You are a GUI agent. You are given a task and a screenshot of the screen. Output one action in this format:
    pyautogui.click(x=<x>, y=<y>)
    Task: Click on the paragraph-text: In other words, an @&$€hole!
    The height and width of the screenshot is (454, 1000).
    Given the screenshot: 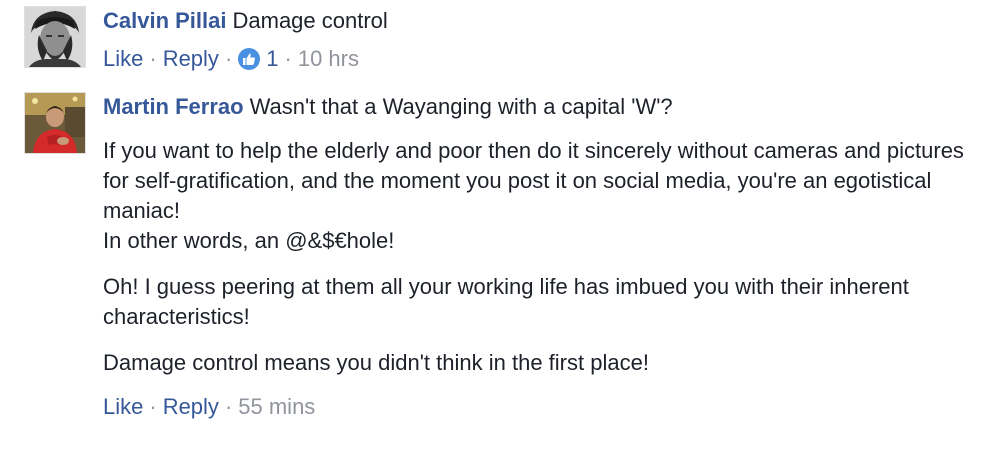 What is the action you would take?
    pyautogui.click(x=249, y=240)
    